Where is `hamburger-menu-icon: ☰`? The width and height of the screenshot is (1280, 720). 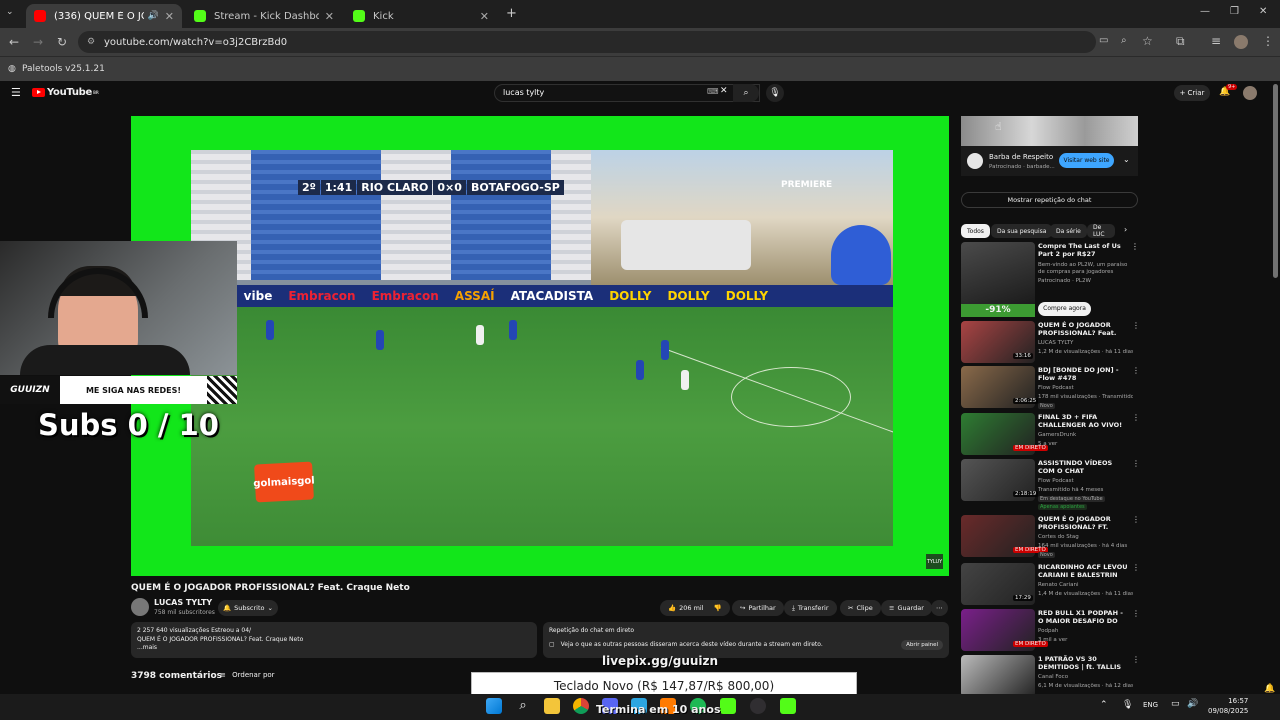
hamburger-menu-icon: ☰ is located at coordinates (16, 92).